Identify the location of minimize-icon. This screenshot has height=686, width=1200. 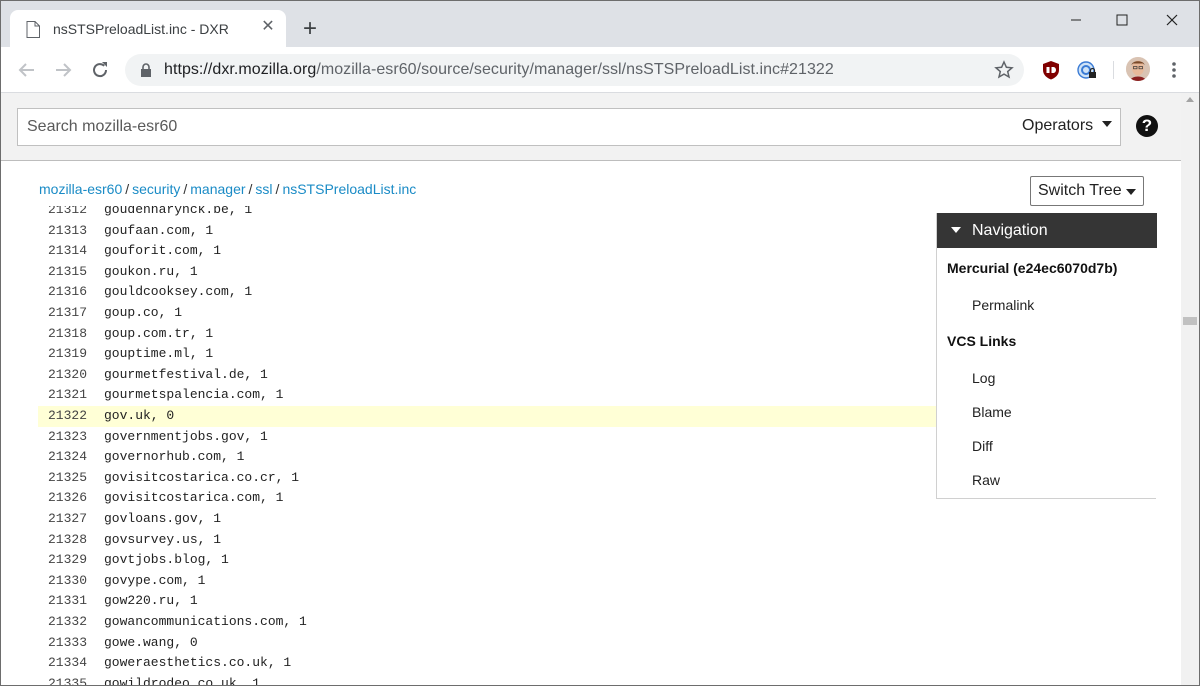
(1076, 20).